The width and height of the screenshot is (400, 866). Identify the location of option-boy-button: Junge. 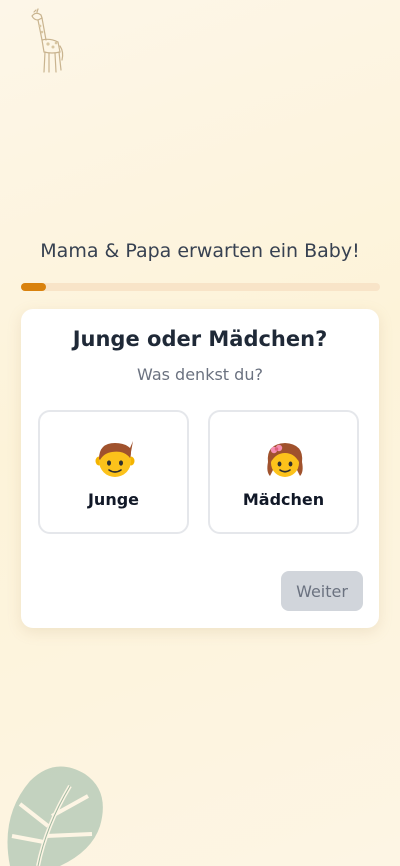
(113, 472).